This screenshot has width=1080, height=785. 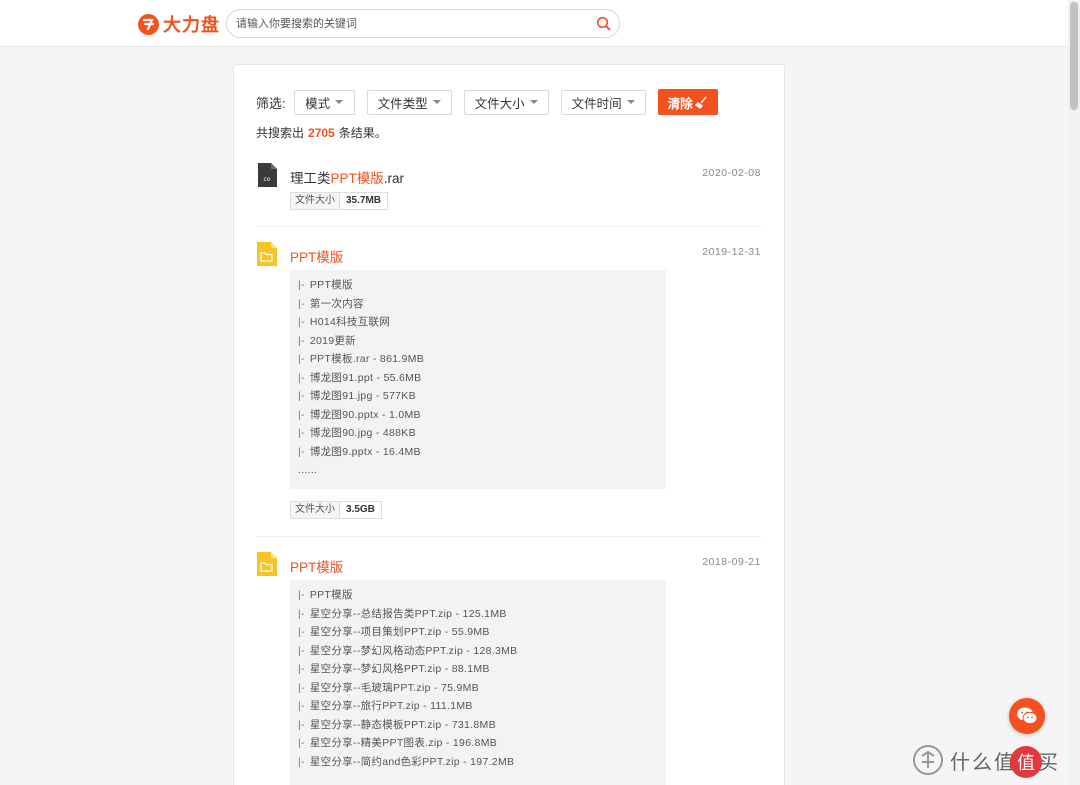 What do you see at coordinates (394, 687) in the screenshot?
I see `file-name: 星空分享--毛玻璃PPT.zip - 75.9MB` at bounding box center [394, 687].